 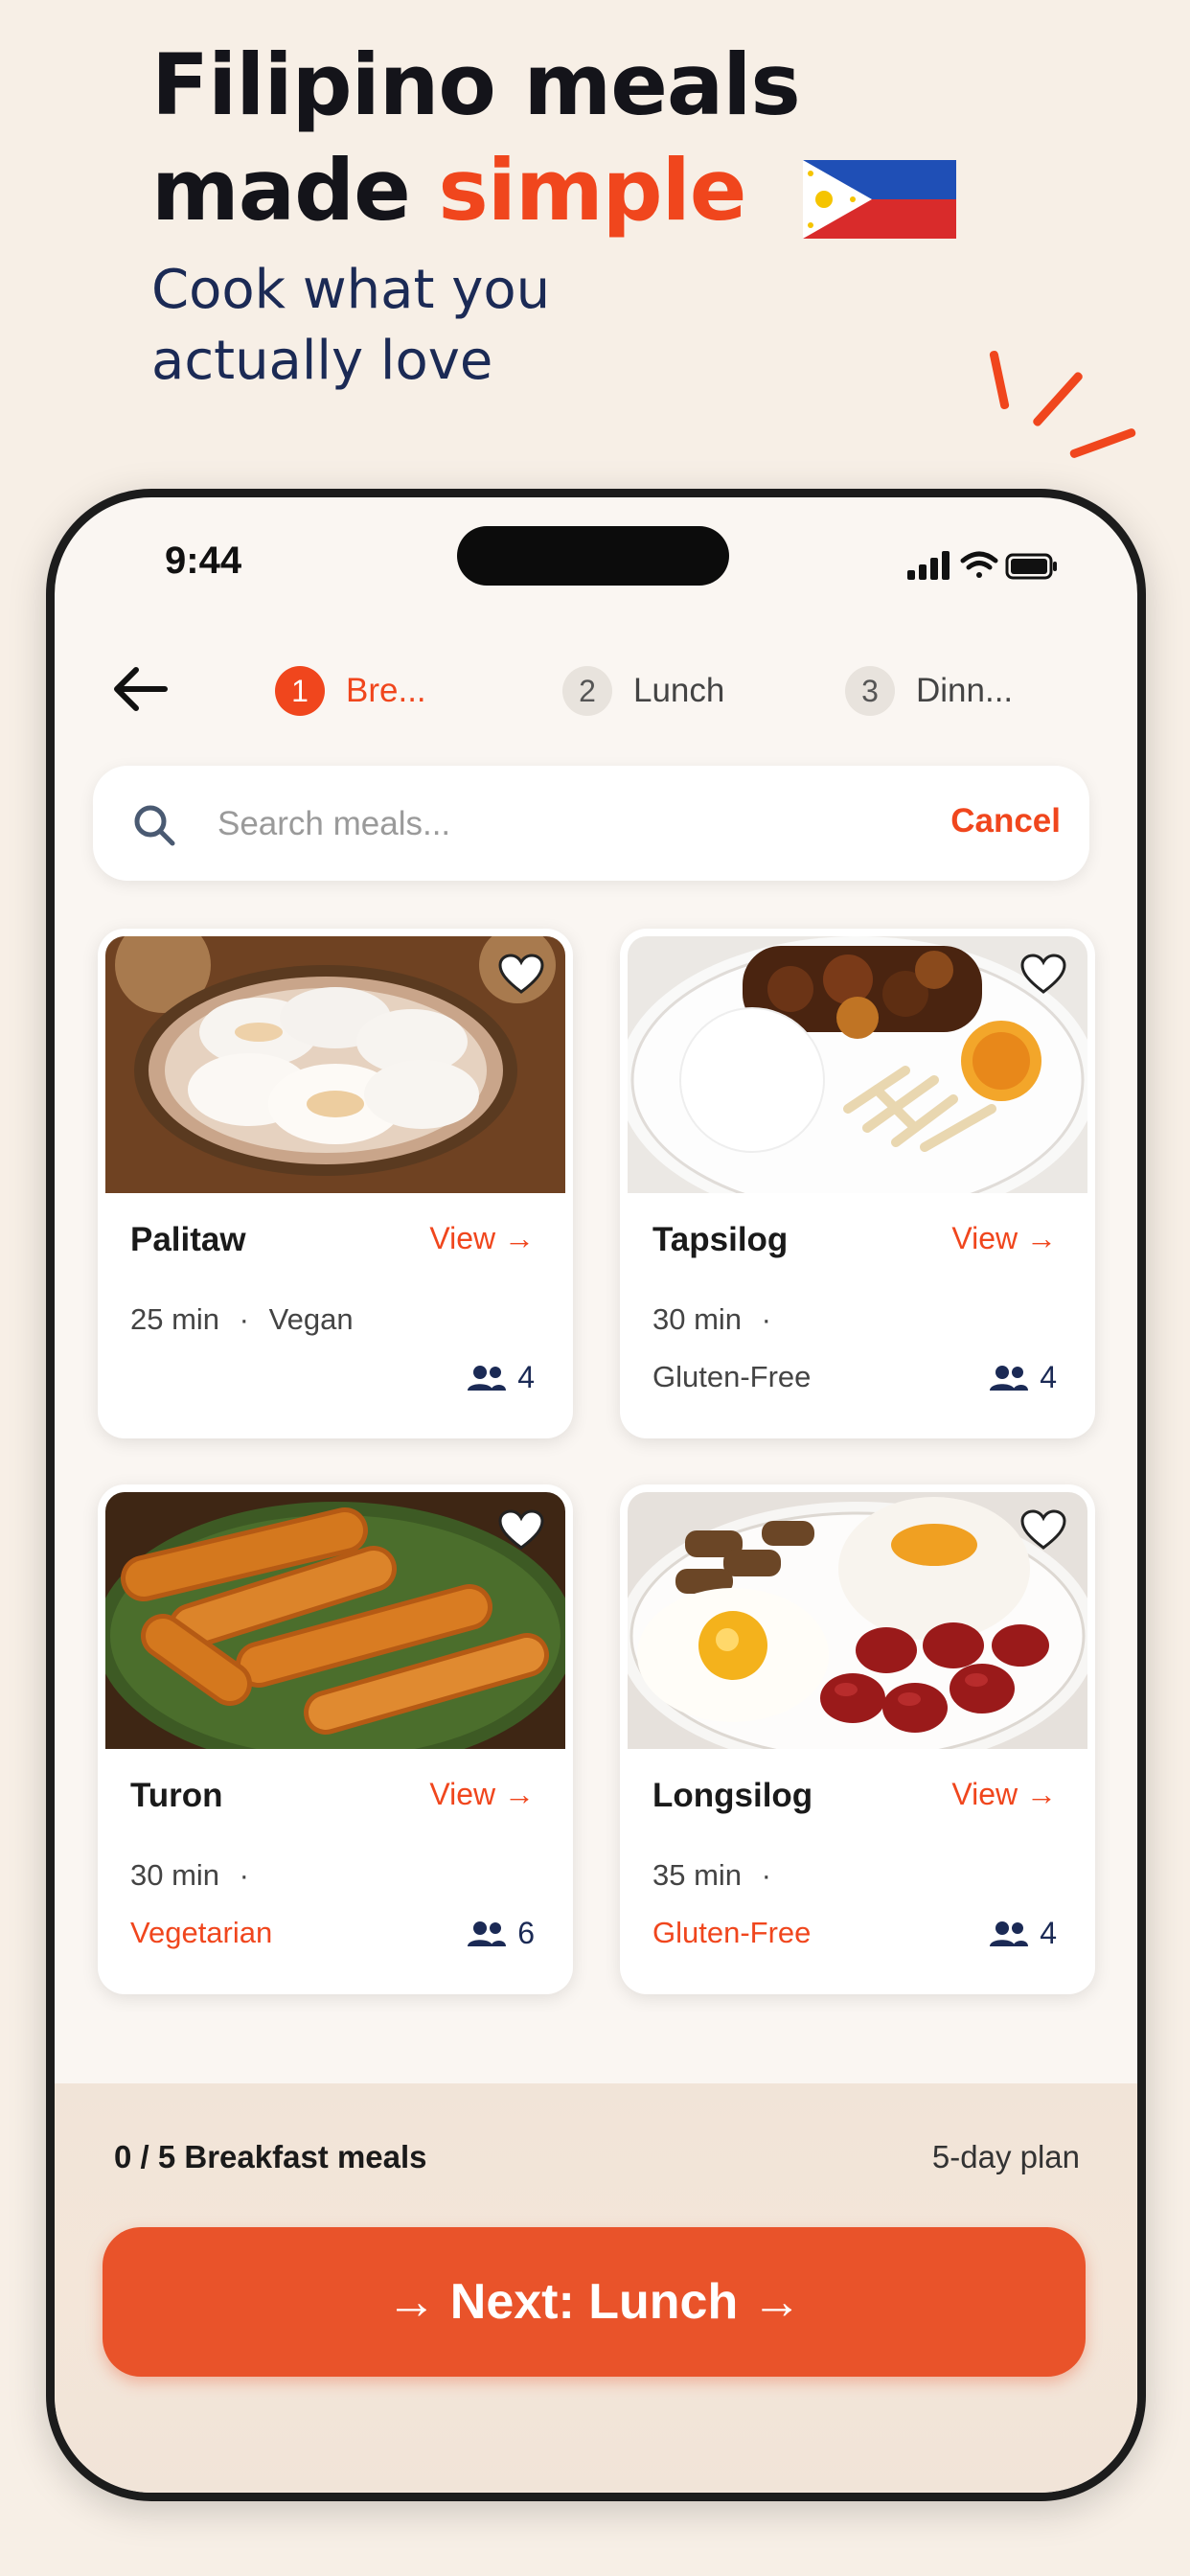 What do you see at coordinates (720, 1239) in the screenshot?
I see `meal-name: Tapsilog` at bounding box center [720, 1239].